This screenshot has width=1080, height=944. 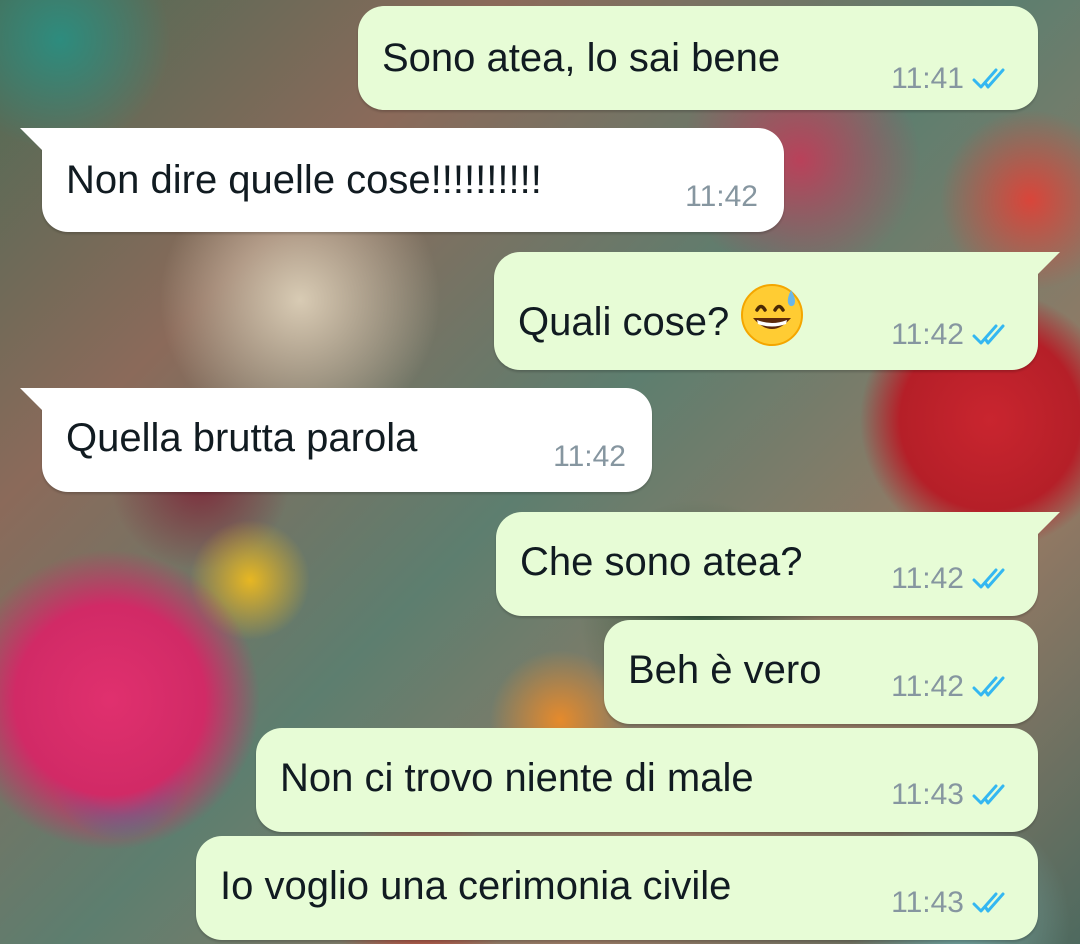 I want to click on message-bubble-incoming: Quella brutta parola 11:42, so click(x=336, y=440).